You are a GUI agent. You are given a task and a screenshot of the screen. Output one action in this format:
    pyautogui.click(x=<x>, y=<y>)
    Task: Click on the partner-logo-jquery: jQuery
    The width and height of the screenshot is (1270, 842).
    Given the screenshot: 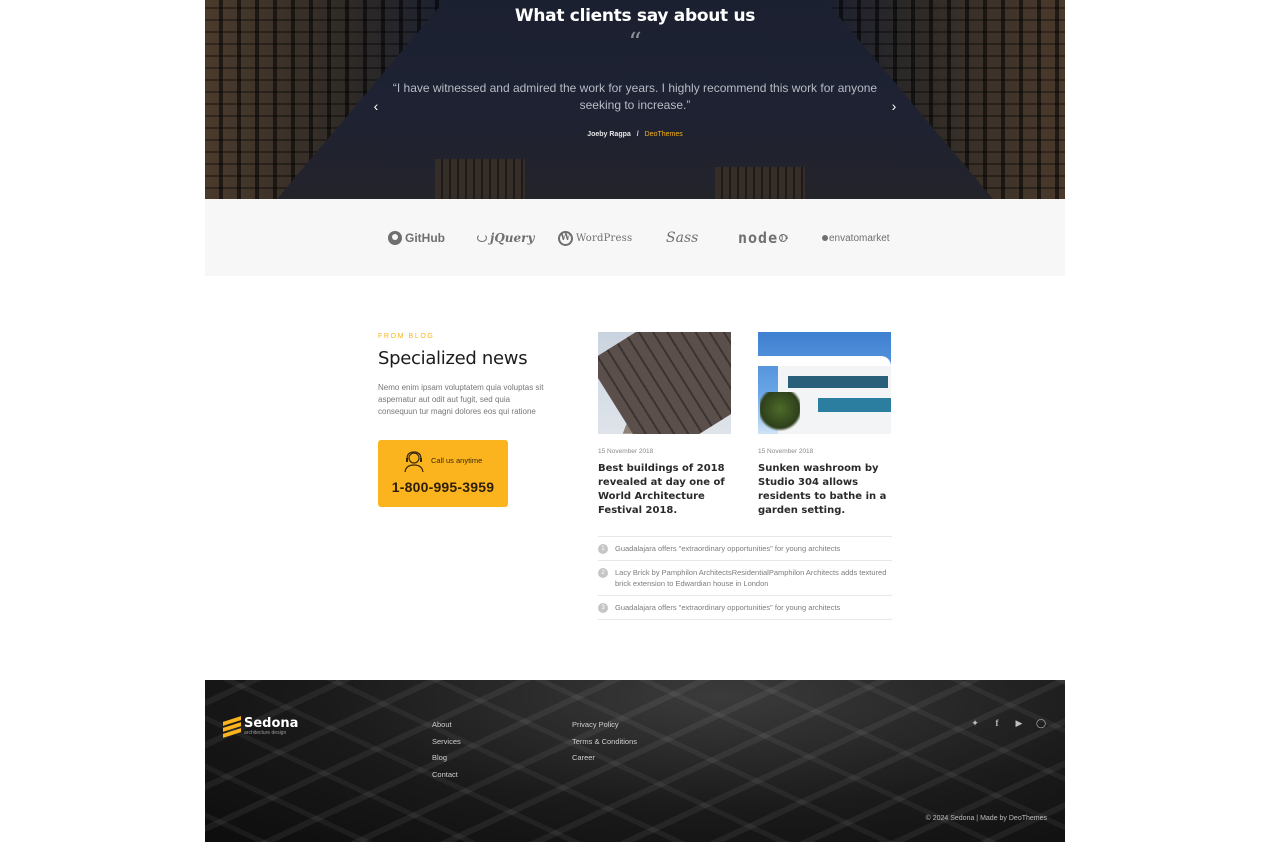 What is the action you would take?
    pyautogui.click(x=505, y=238)
    